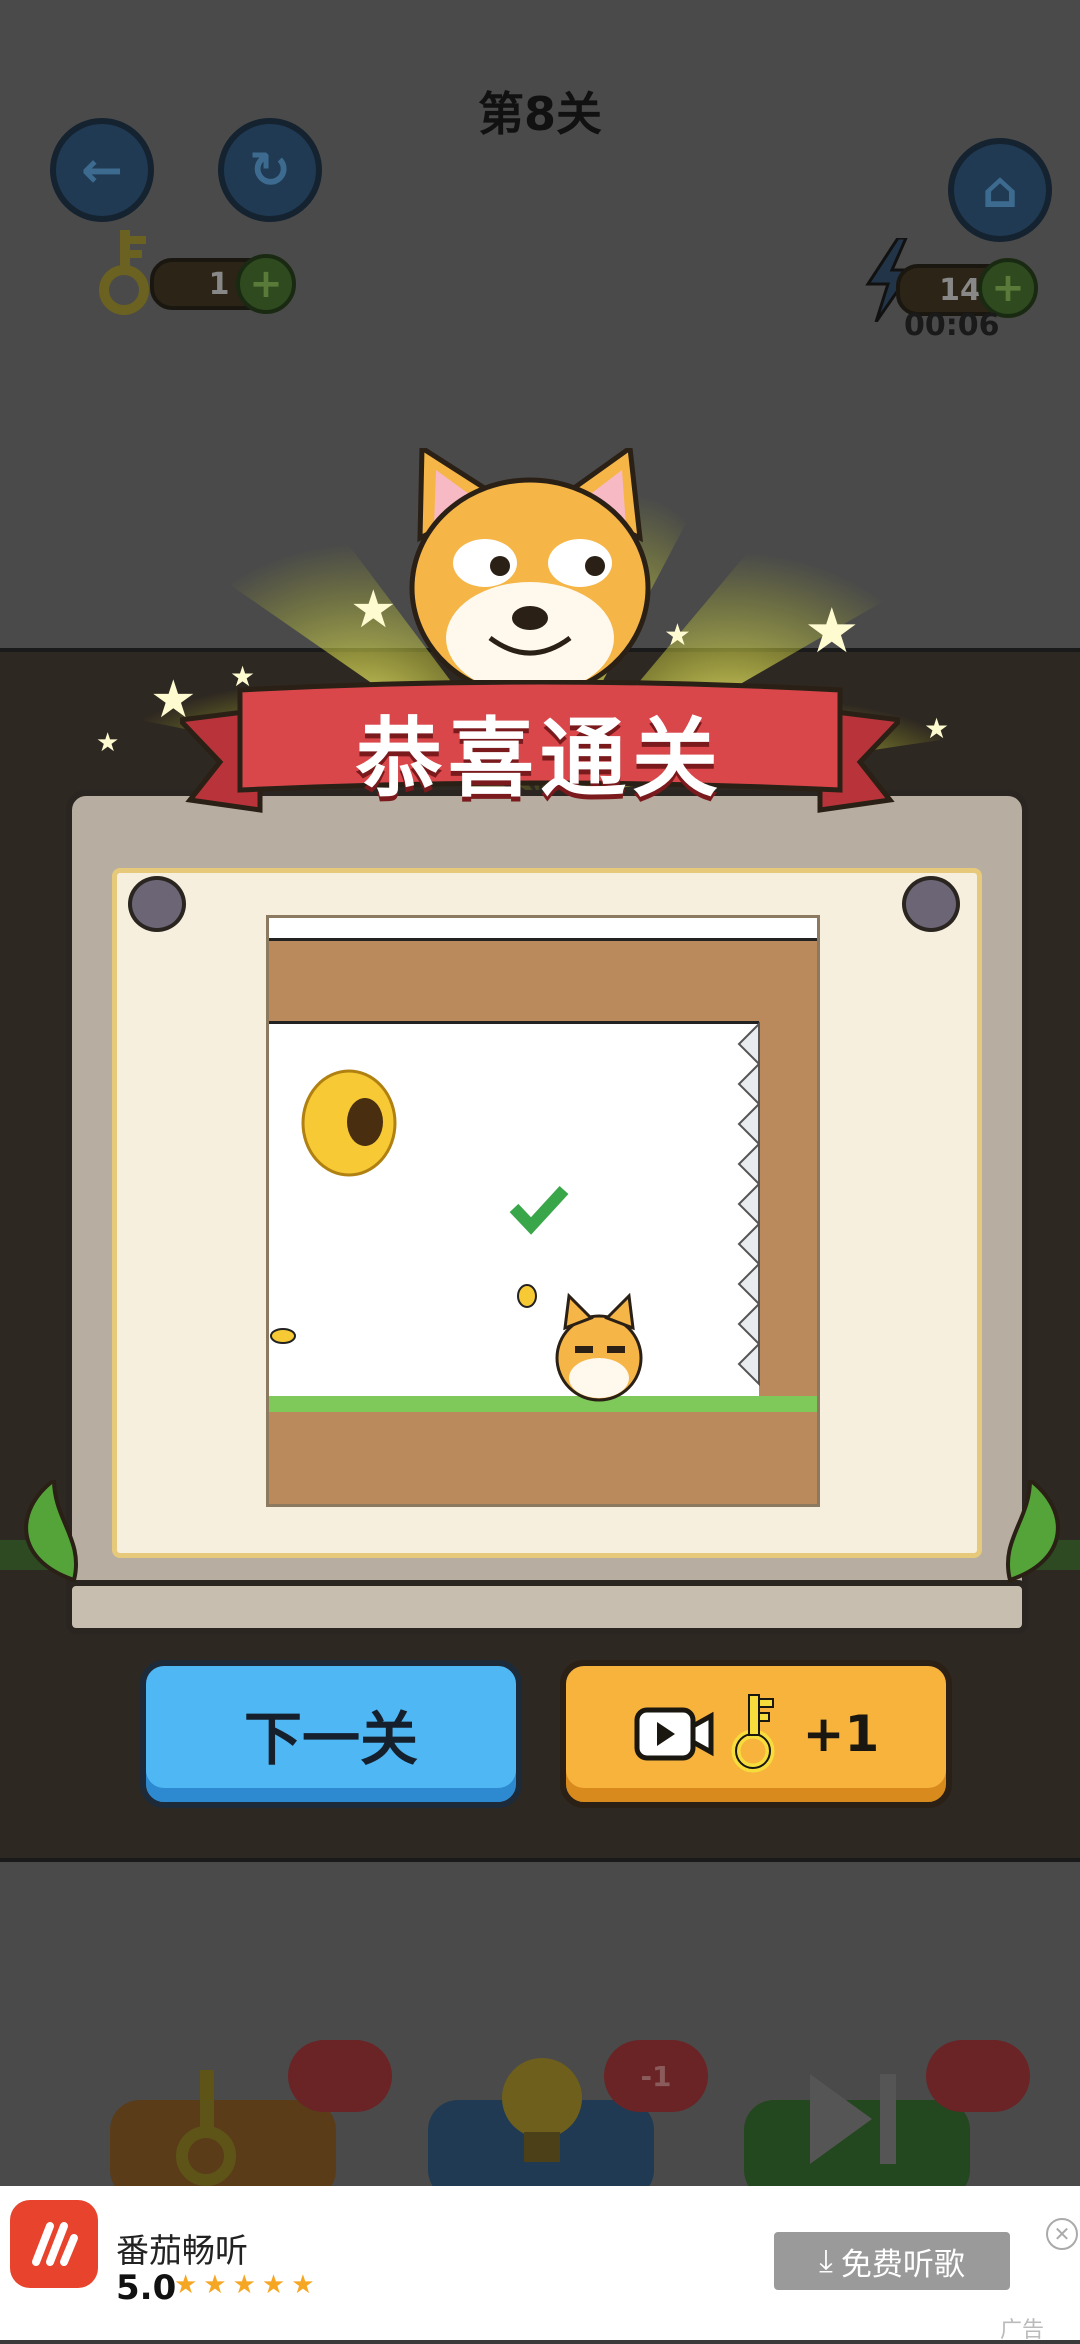  I want to click on ground-divider-lower, so click(540, 1860).